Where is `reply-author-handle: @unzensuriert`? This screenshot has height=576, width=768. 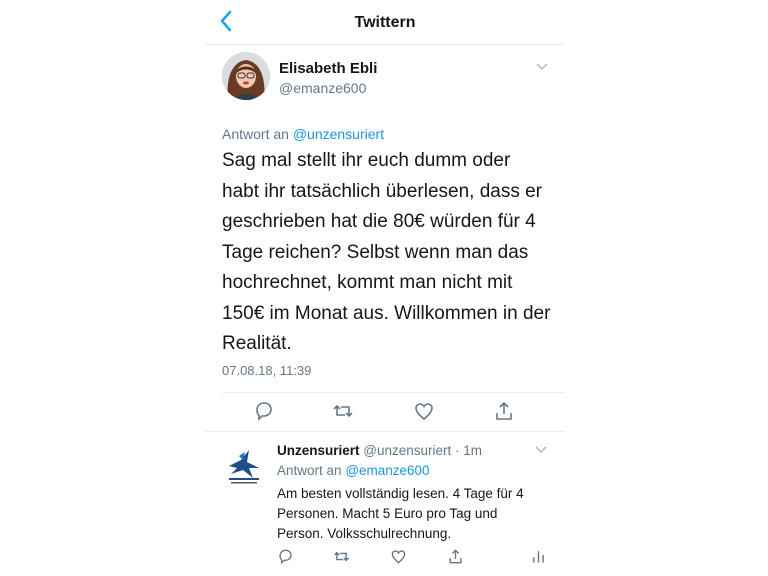 reply-author-handle: @unzensuriert is located at coordinates (407, 450).